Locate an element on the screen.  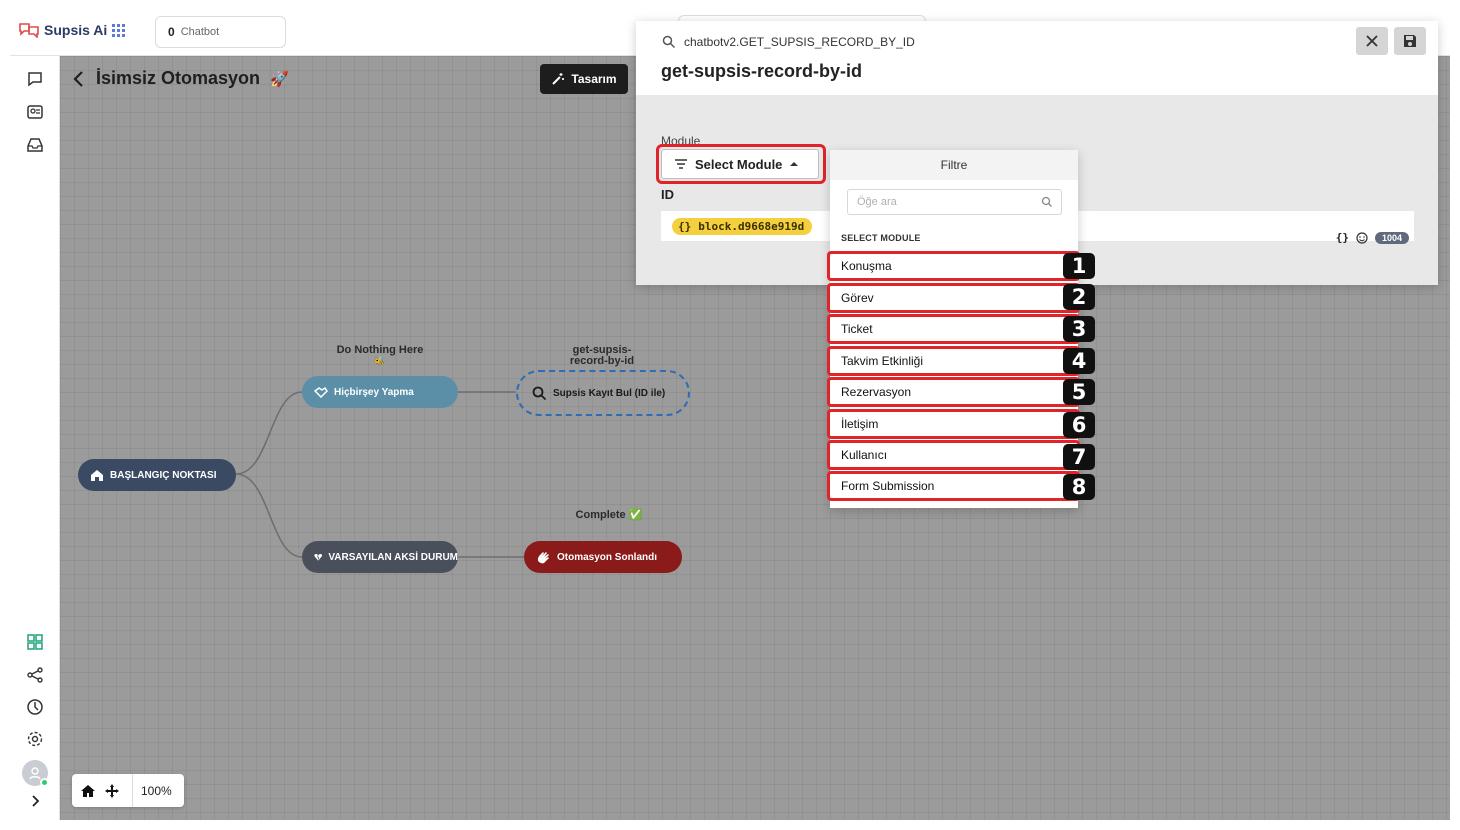
end-caption-text: Complete is located at coordinates (600, 515).